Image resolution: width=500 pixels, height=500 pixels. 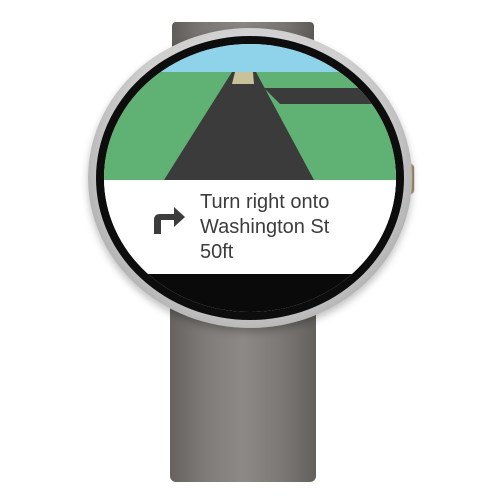 What do you see at coordinates (265, 202) in the screenshot?
I see `instruction-line-1: Turn right onto` at bounding box center [265, 202].